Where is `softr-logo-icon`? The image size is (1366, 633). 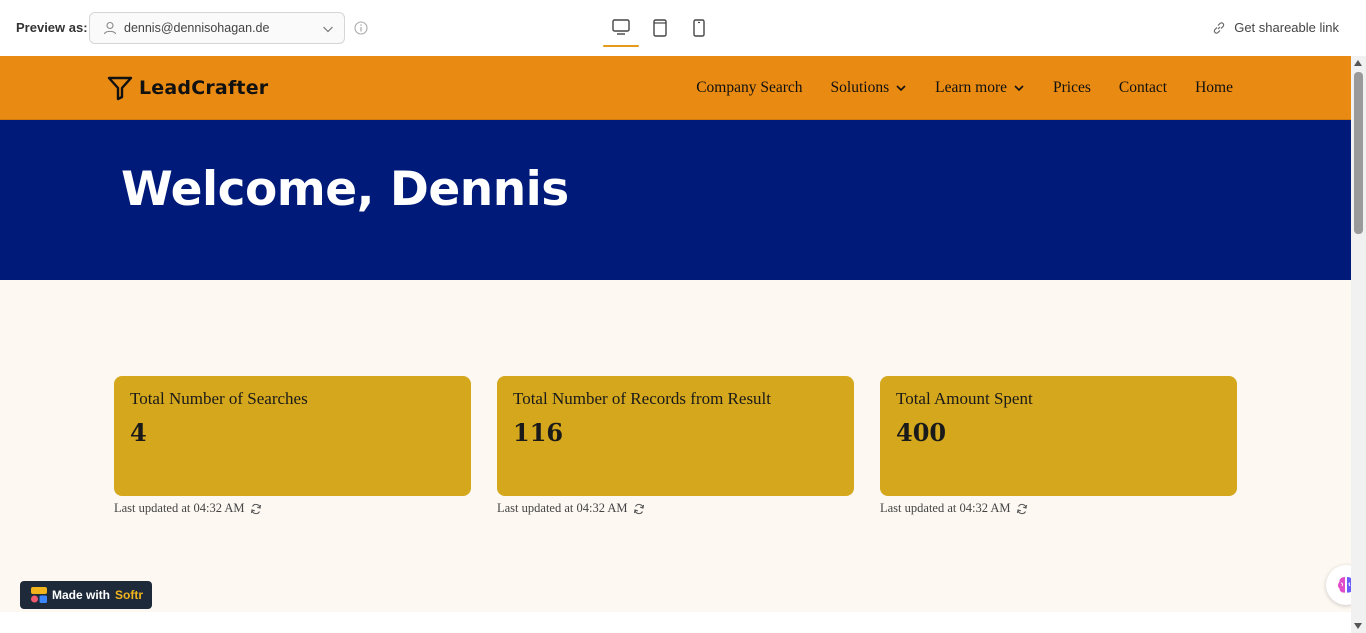 softr-logo-icon is located at coordinates (39, 595).